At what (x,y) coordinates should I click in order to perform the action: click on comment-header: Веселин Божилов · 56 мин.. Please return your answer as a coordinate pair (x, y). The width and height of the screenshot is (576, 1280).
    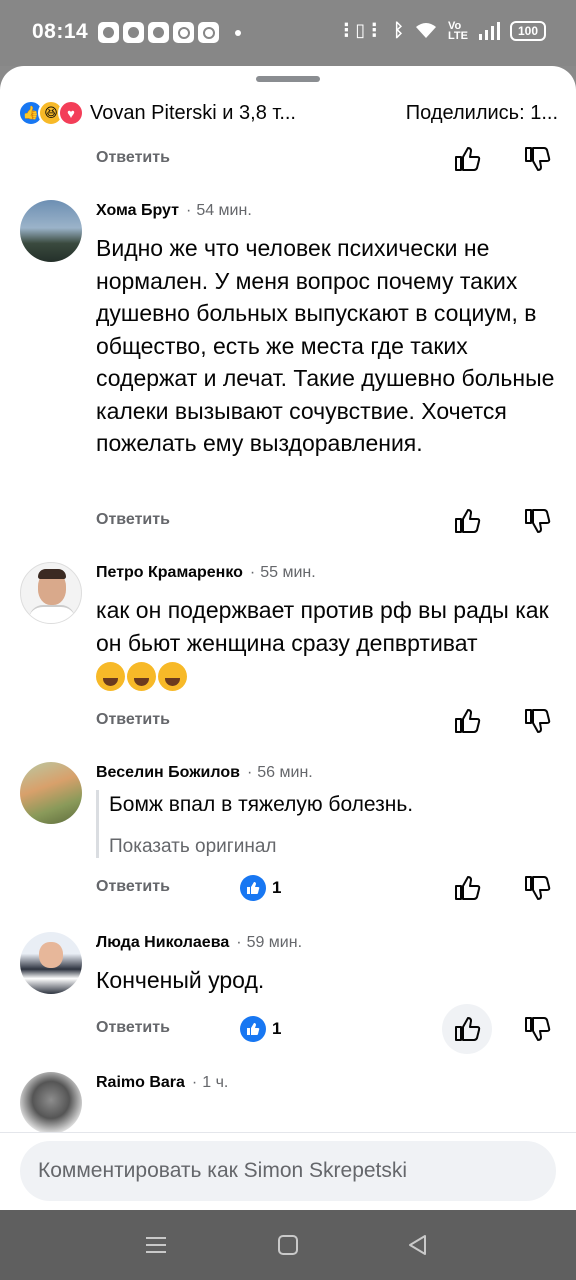
    Looking at the image, I should click on (204, 773).